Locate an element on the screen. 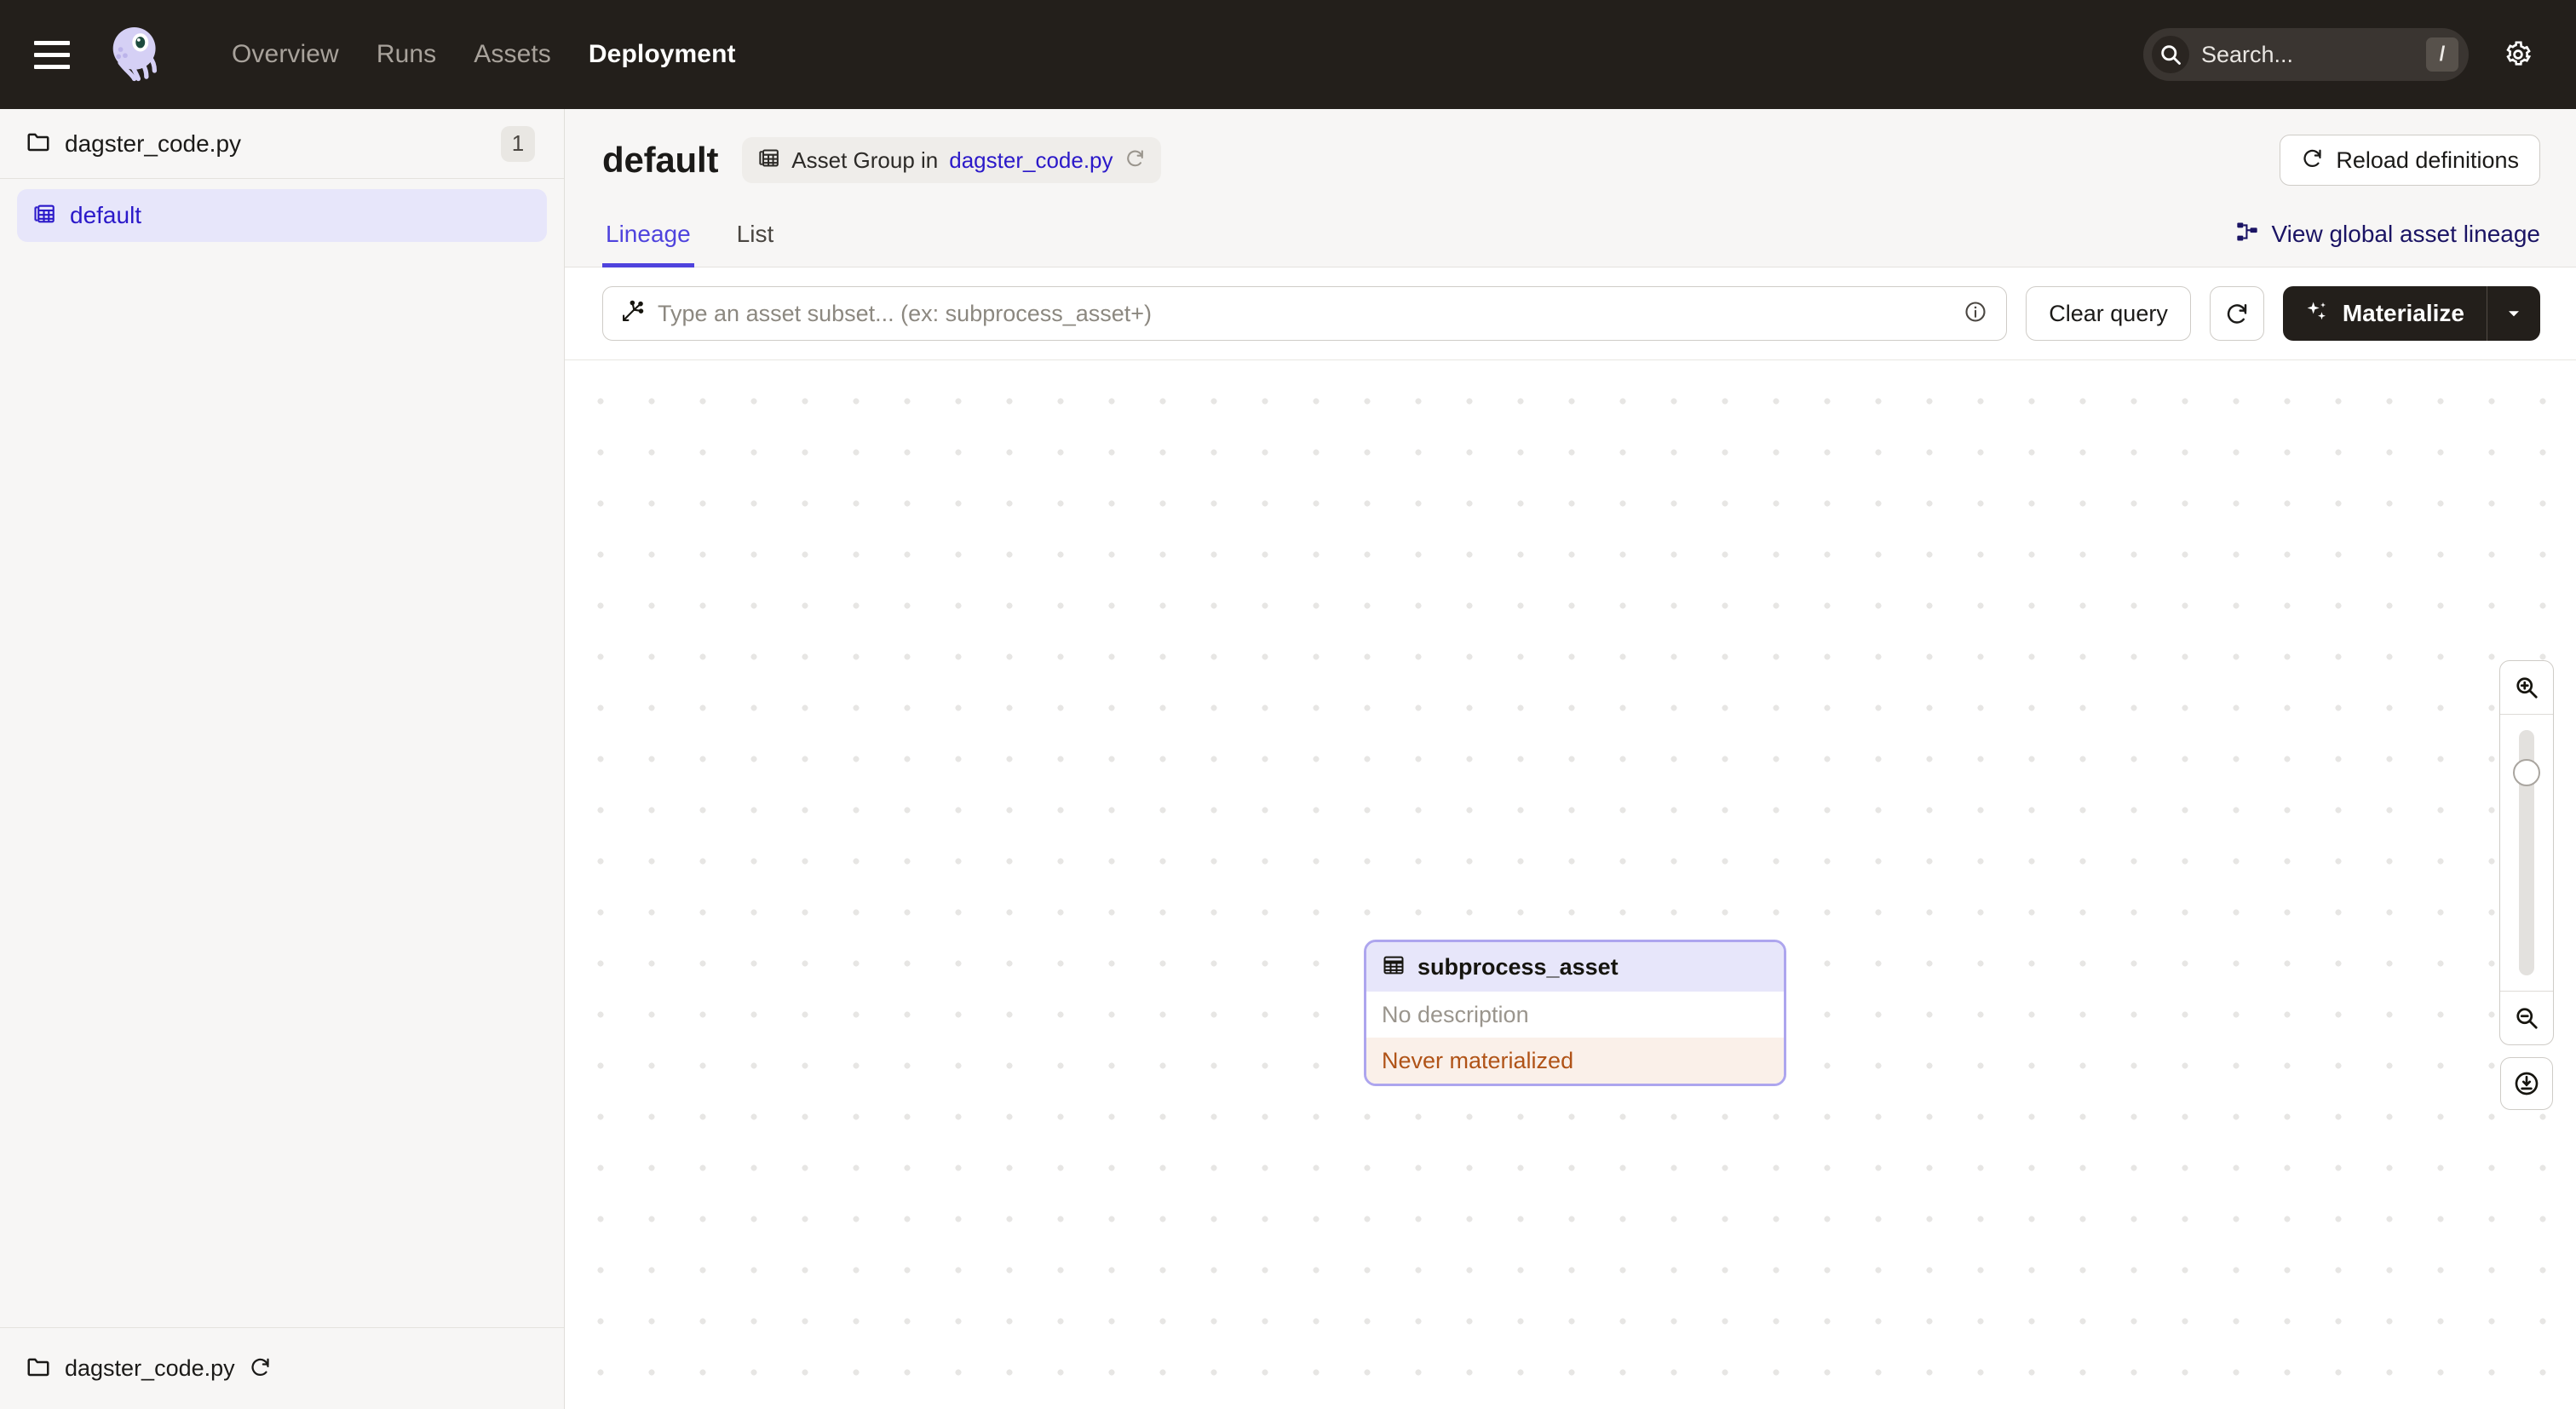 Image resolution: width=2576 pixels, height=1409 pixels. asset-node-status: Never materialized is located at coordinates (1575, 1061).